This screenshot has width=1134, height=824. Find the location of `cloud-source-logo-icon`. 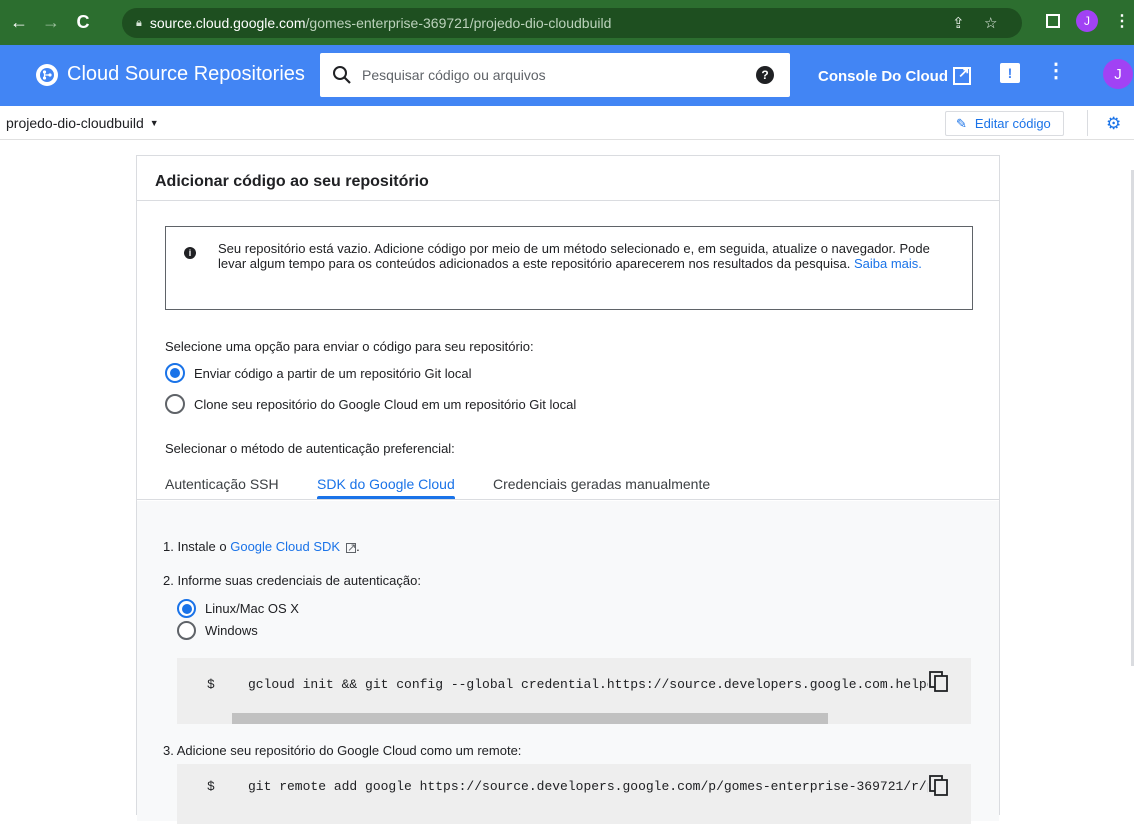

cloud-source-logo-icon is located at coordinates (47, 75).